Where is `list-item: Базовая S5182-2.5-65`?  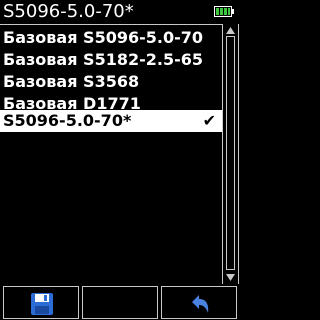 list-item: Базовая S5182-2.5-65 is located at coordinates (111, 60).